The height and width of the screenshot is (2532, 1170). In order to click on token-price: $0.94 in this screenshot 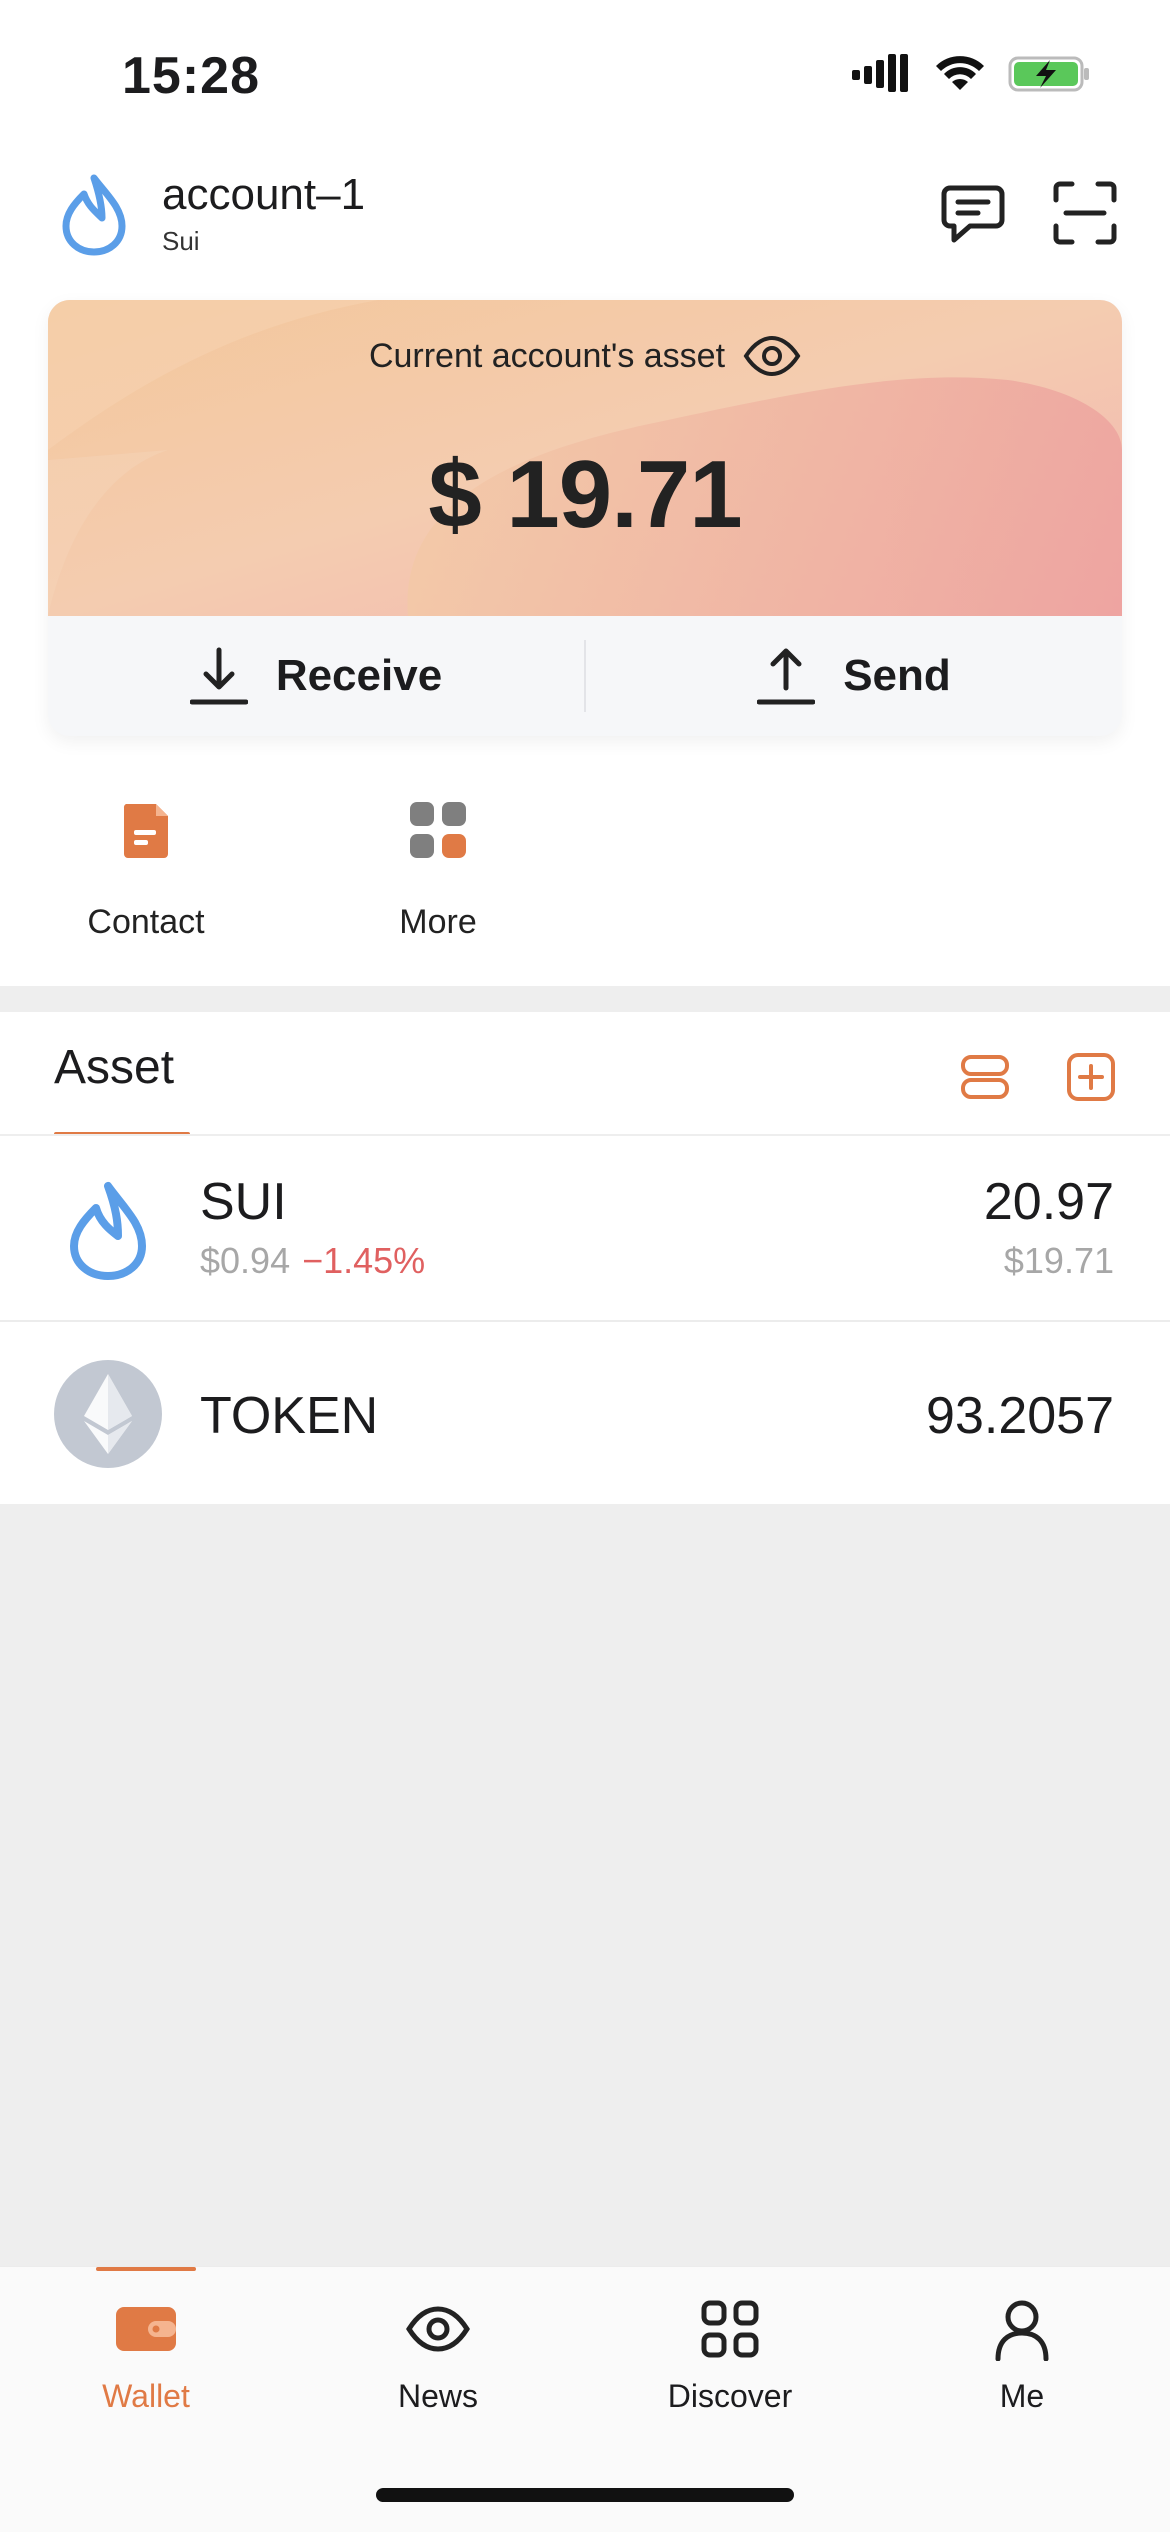, I will do `click(245, 1260)`.